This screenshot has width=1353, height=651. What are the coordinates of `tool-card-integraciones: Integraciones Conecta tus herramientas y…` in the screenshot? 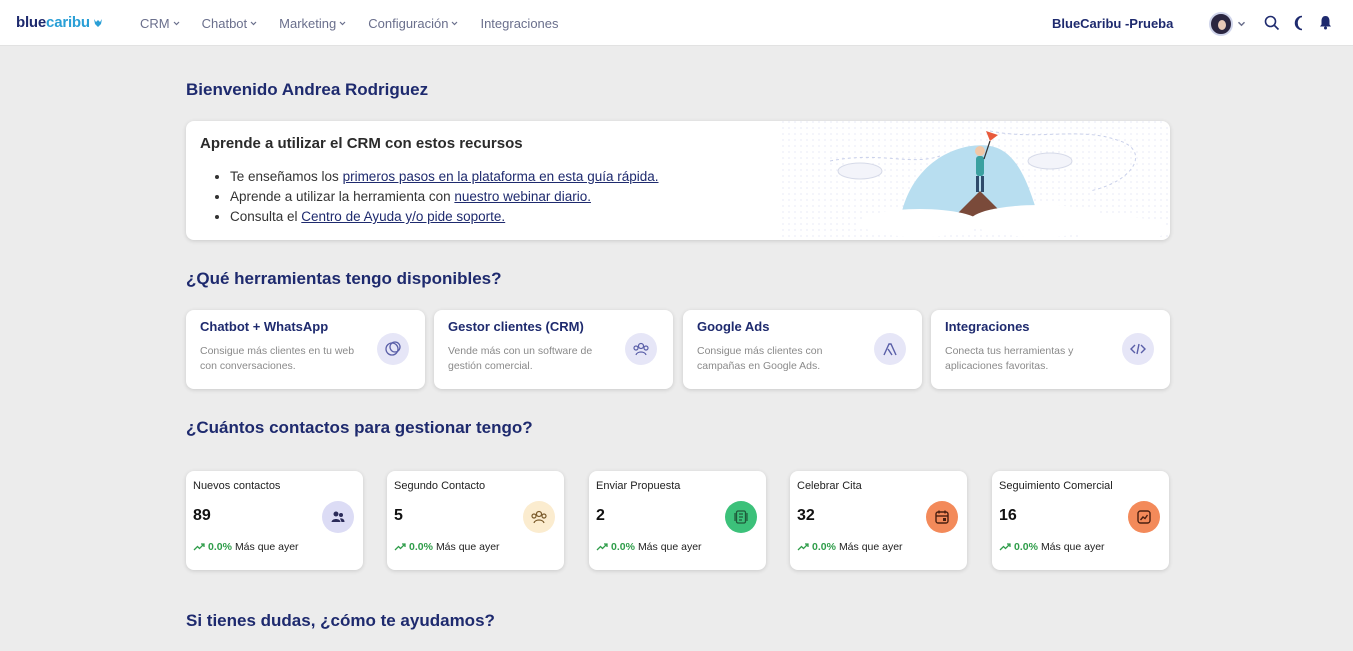 It's located at (1050, 349).